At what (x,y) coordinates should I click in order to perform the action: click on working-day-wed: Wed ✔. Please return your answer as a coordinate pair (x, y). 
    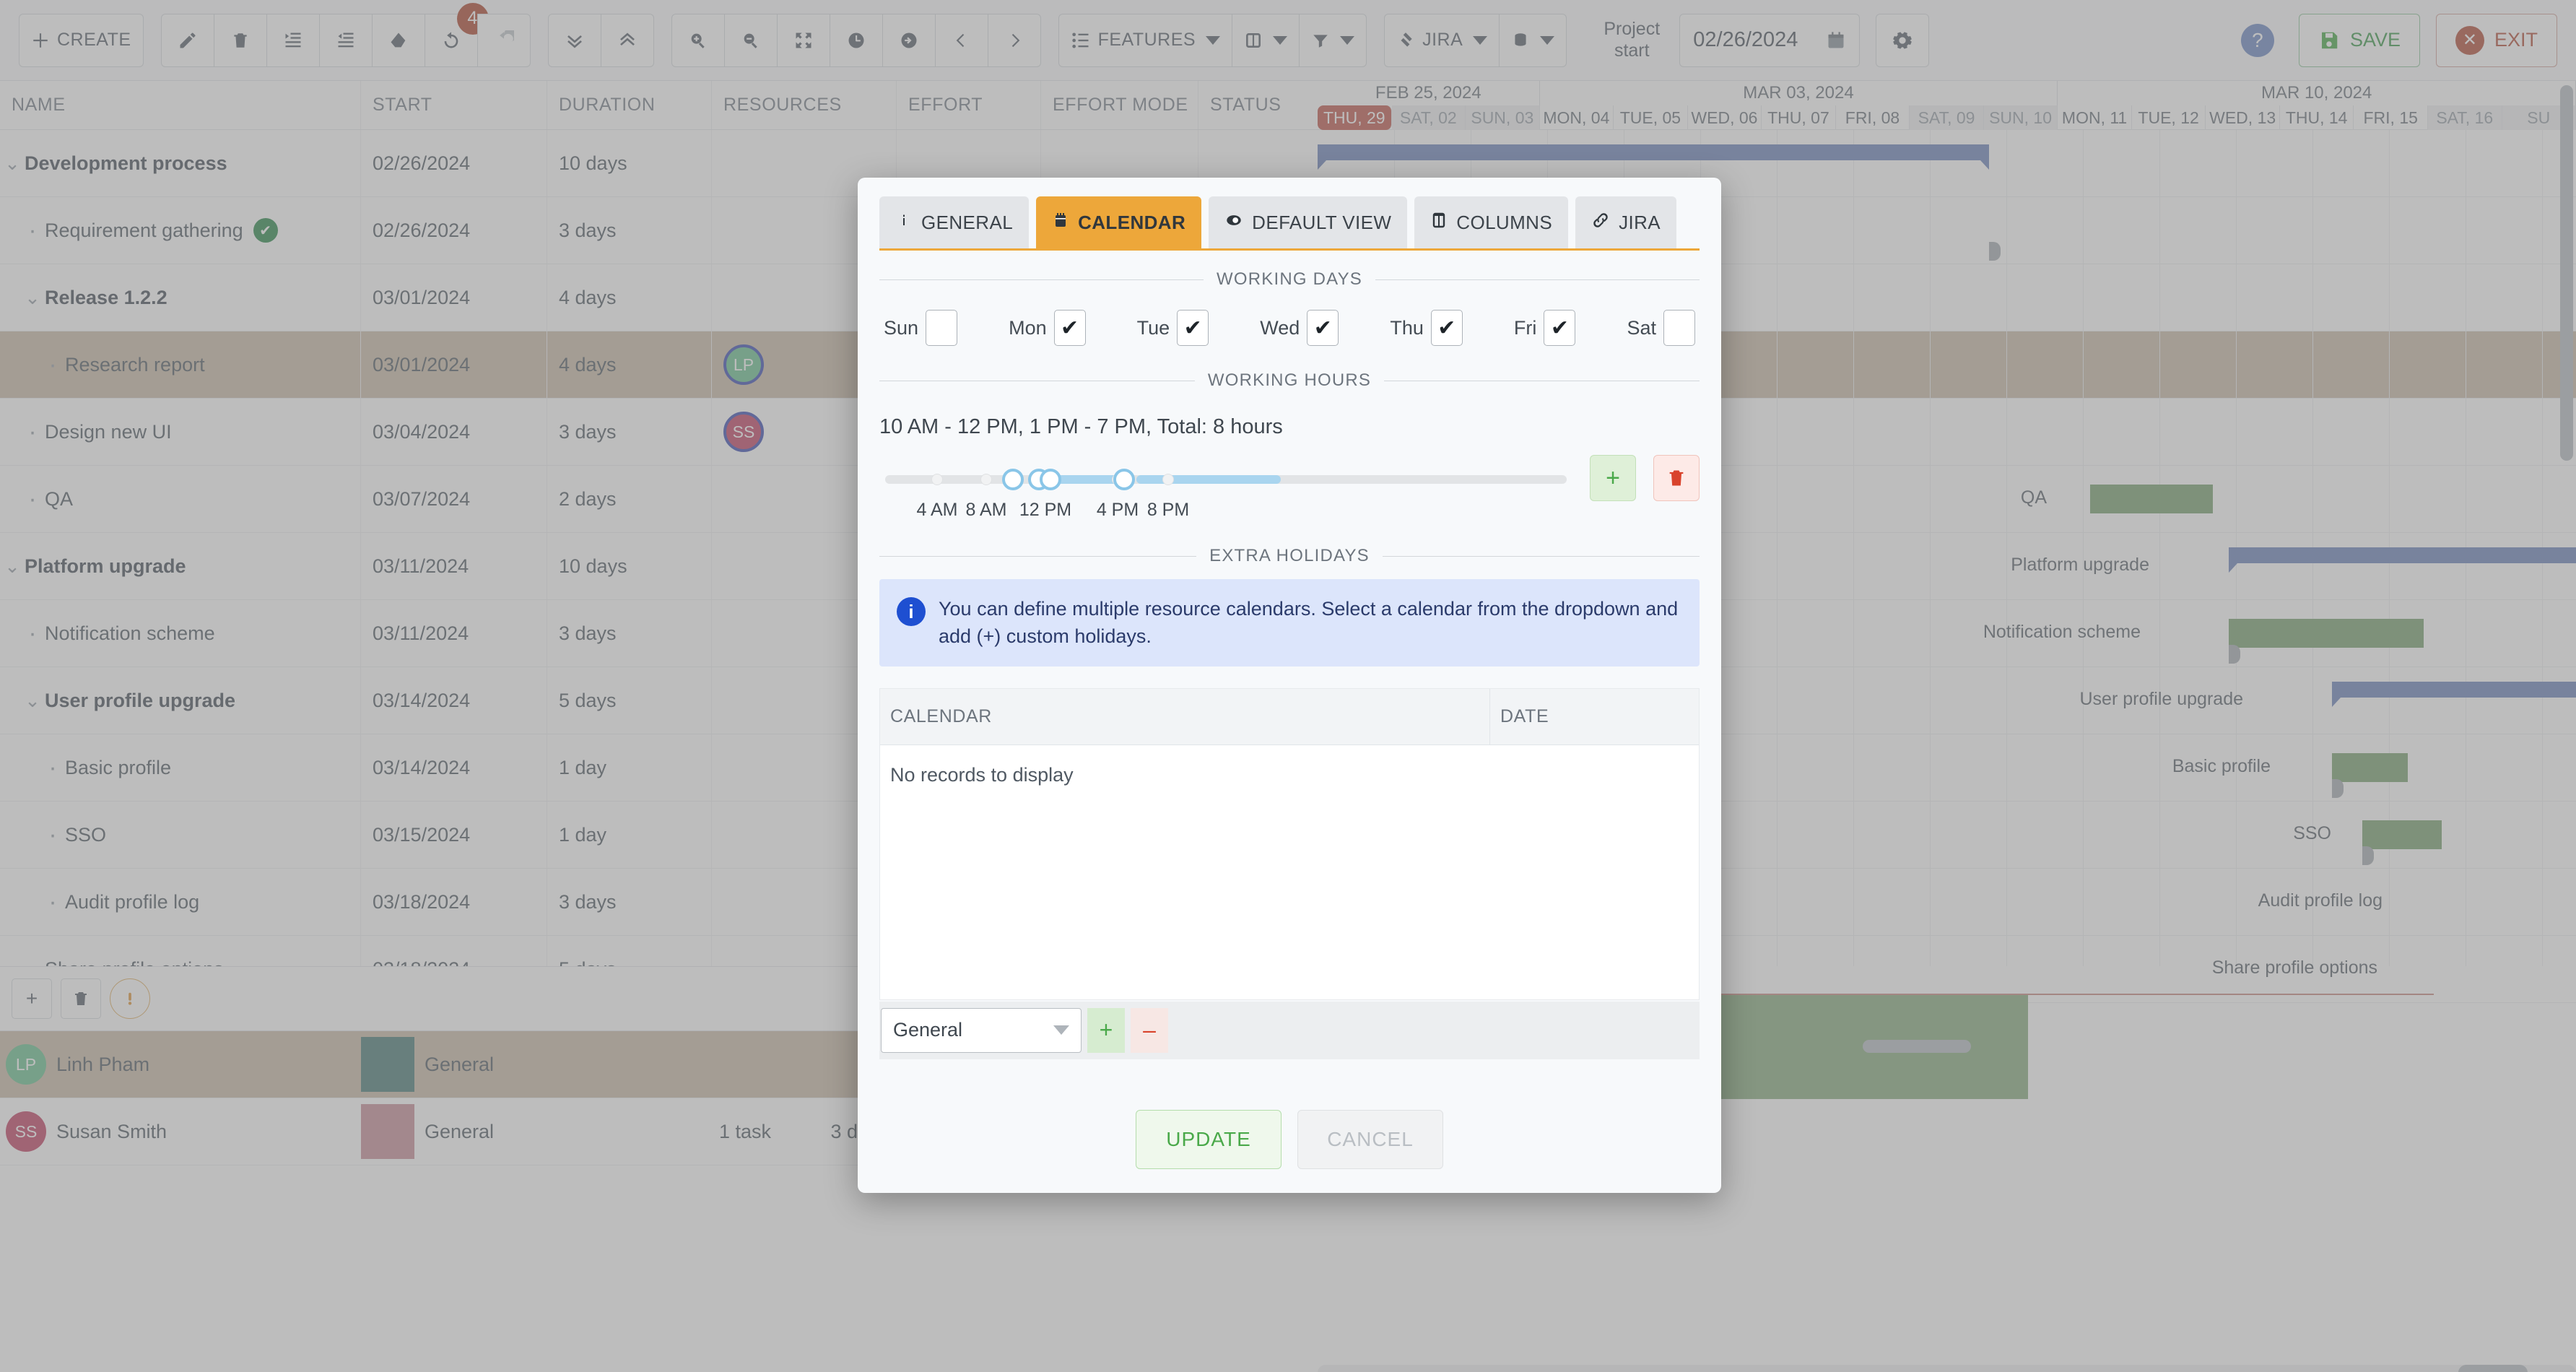
    Looking at the image, I should click on (1299, 328).